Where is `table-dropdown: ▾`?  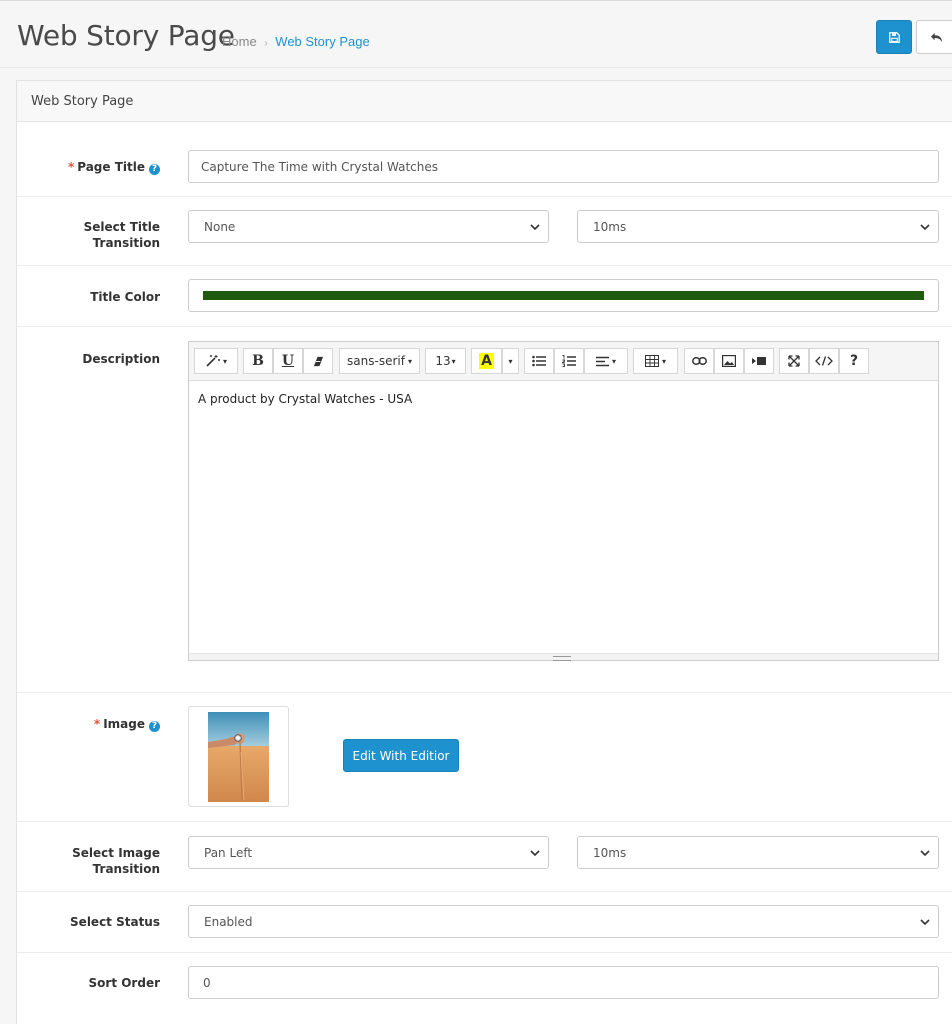
table-dropdown: ▾ is located at coordinates (655, 361).